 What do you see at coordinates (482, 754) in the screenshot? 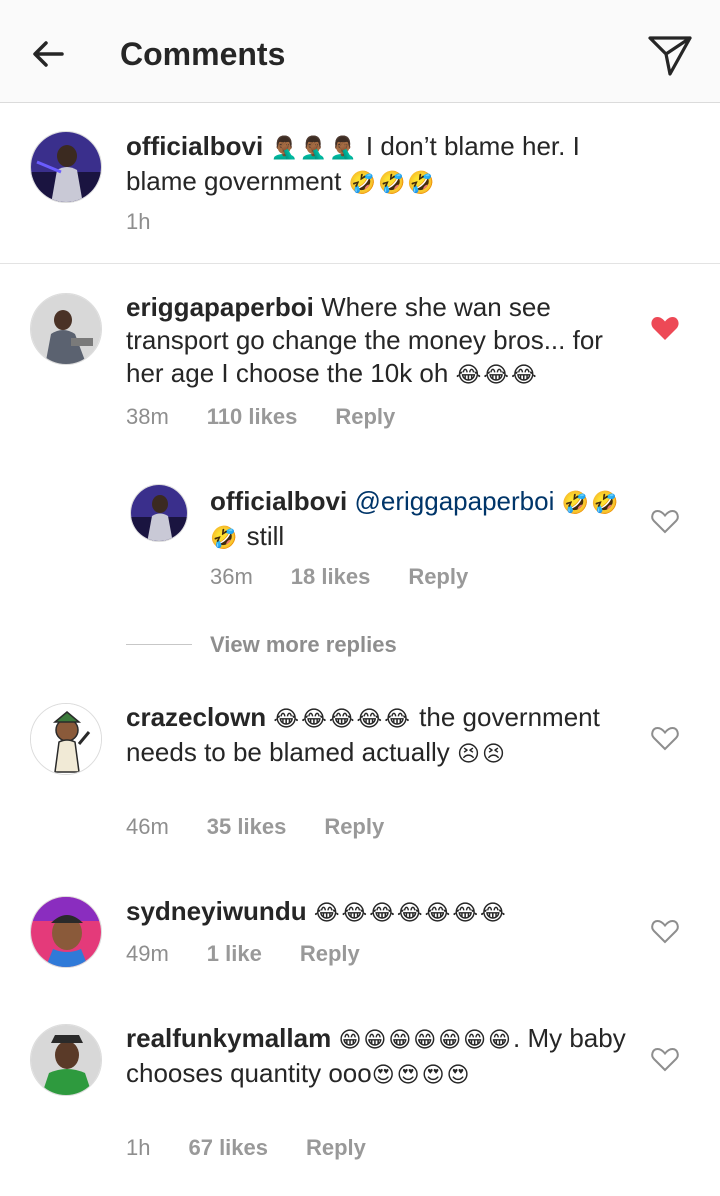
I see `persevering-emoji: 😣😣` at bounding box center [482, 754].